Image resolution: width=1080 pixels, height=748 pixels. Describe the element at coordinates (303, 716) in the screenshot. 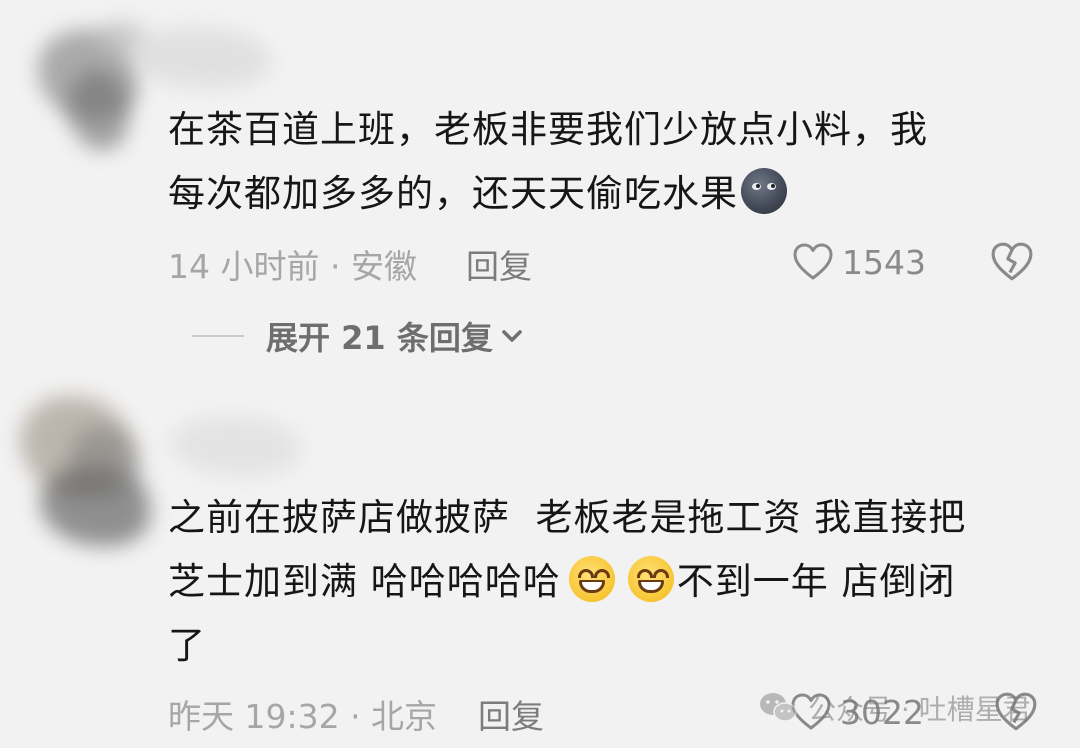

I see `comment-meta: 昨天 19:32 · 北京` at that location.